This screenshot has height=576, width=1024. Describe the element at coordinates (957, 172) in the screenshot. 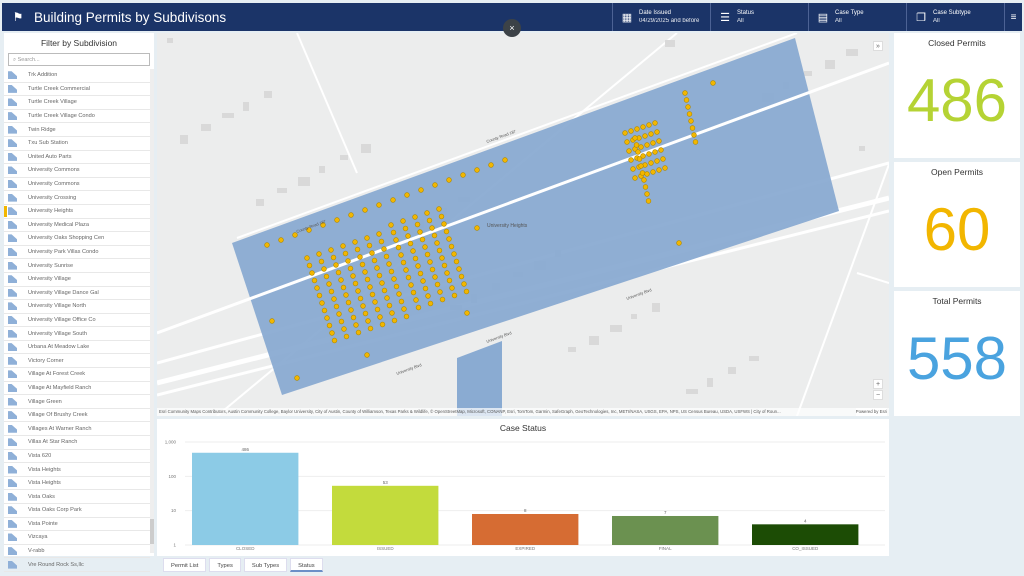

I see `card-title: Open Permits` at that location.